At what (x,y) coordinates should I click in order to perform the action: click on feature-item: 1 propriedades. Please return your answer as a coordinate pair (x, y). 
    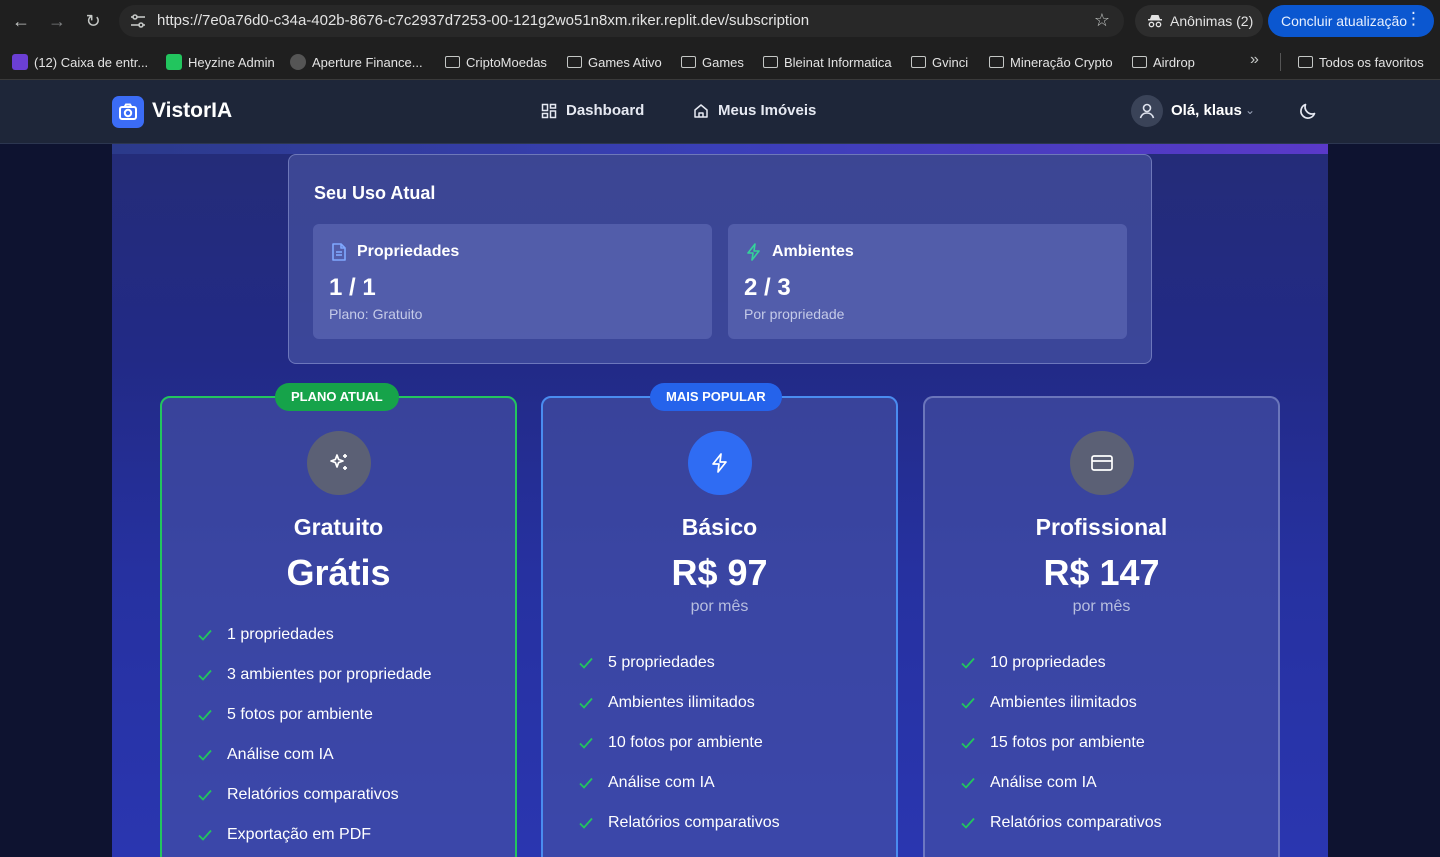
    Looking at the image, I should click on (265, 635).